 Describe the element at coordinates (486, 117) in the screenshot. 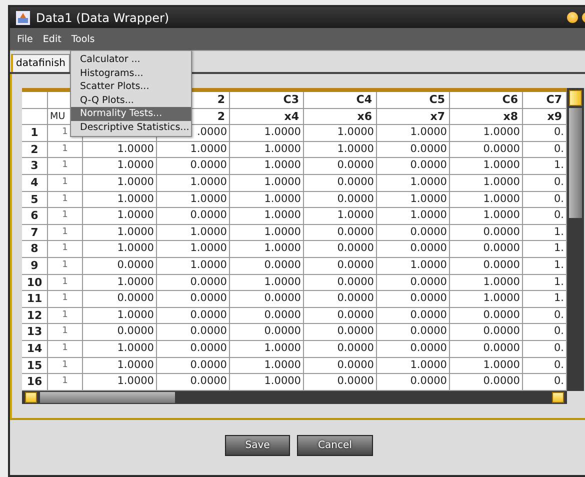

I see `column-header: x8` at that location.